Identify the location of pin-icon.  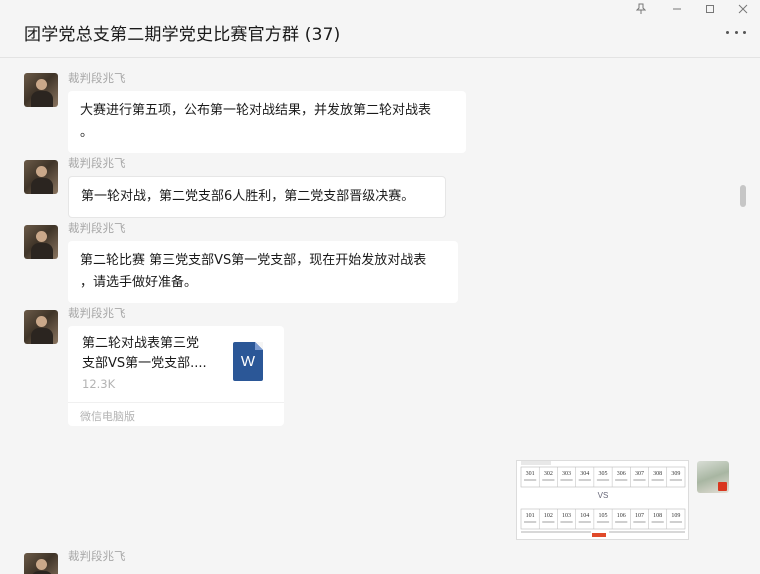
(641, 9).